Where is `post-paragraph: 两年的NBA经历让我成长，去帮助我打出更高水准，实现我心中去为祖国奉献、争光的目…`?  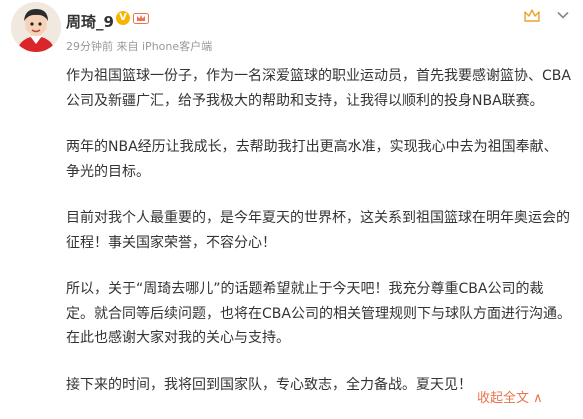 post-paragraph: 两年的NBA经历让我成长，去帮助我打出更高水准，实现我心中去为祖国奉献、争光的目… is located at coordinates (312, 159).